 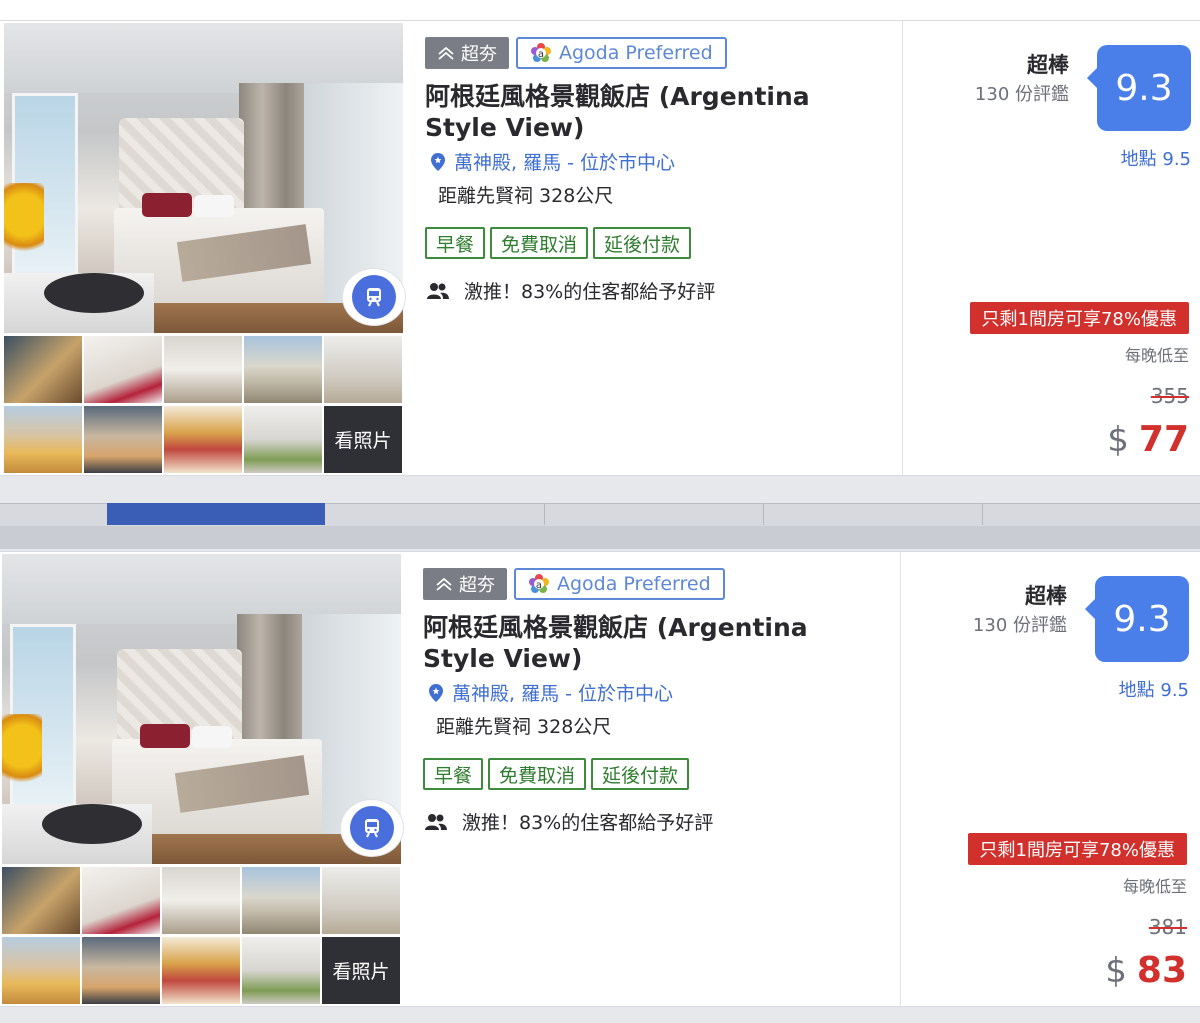 What do you see at coordinates (1169, 396) in the screenshot?
I see `original-price: 355` at bounding box center [1169, 396].